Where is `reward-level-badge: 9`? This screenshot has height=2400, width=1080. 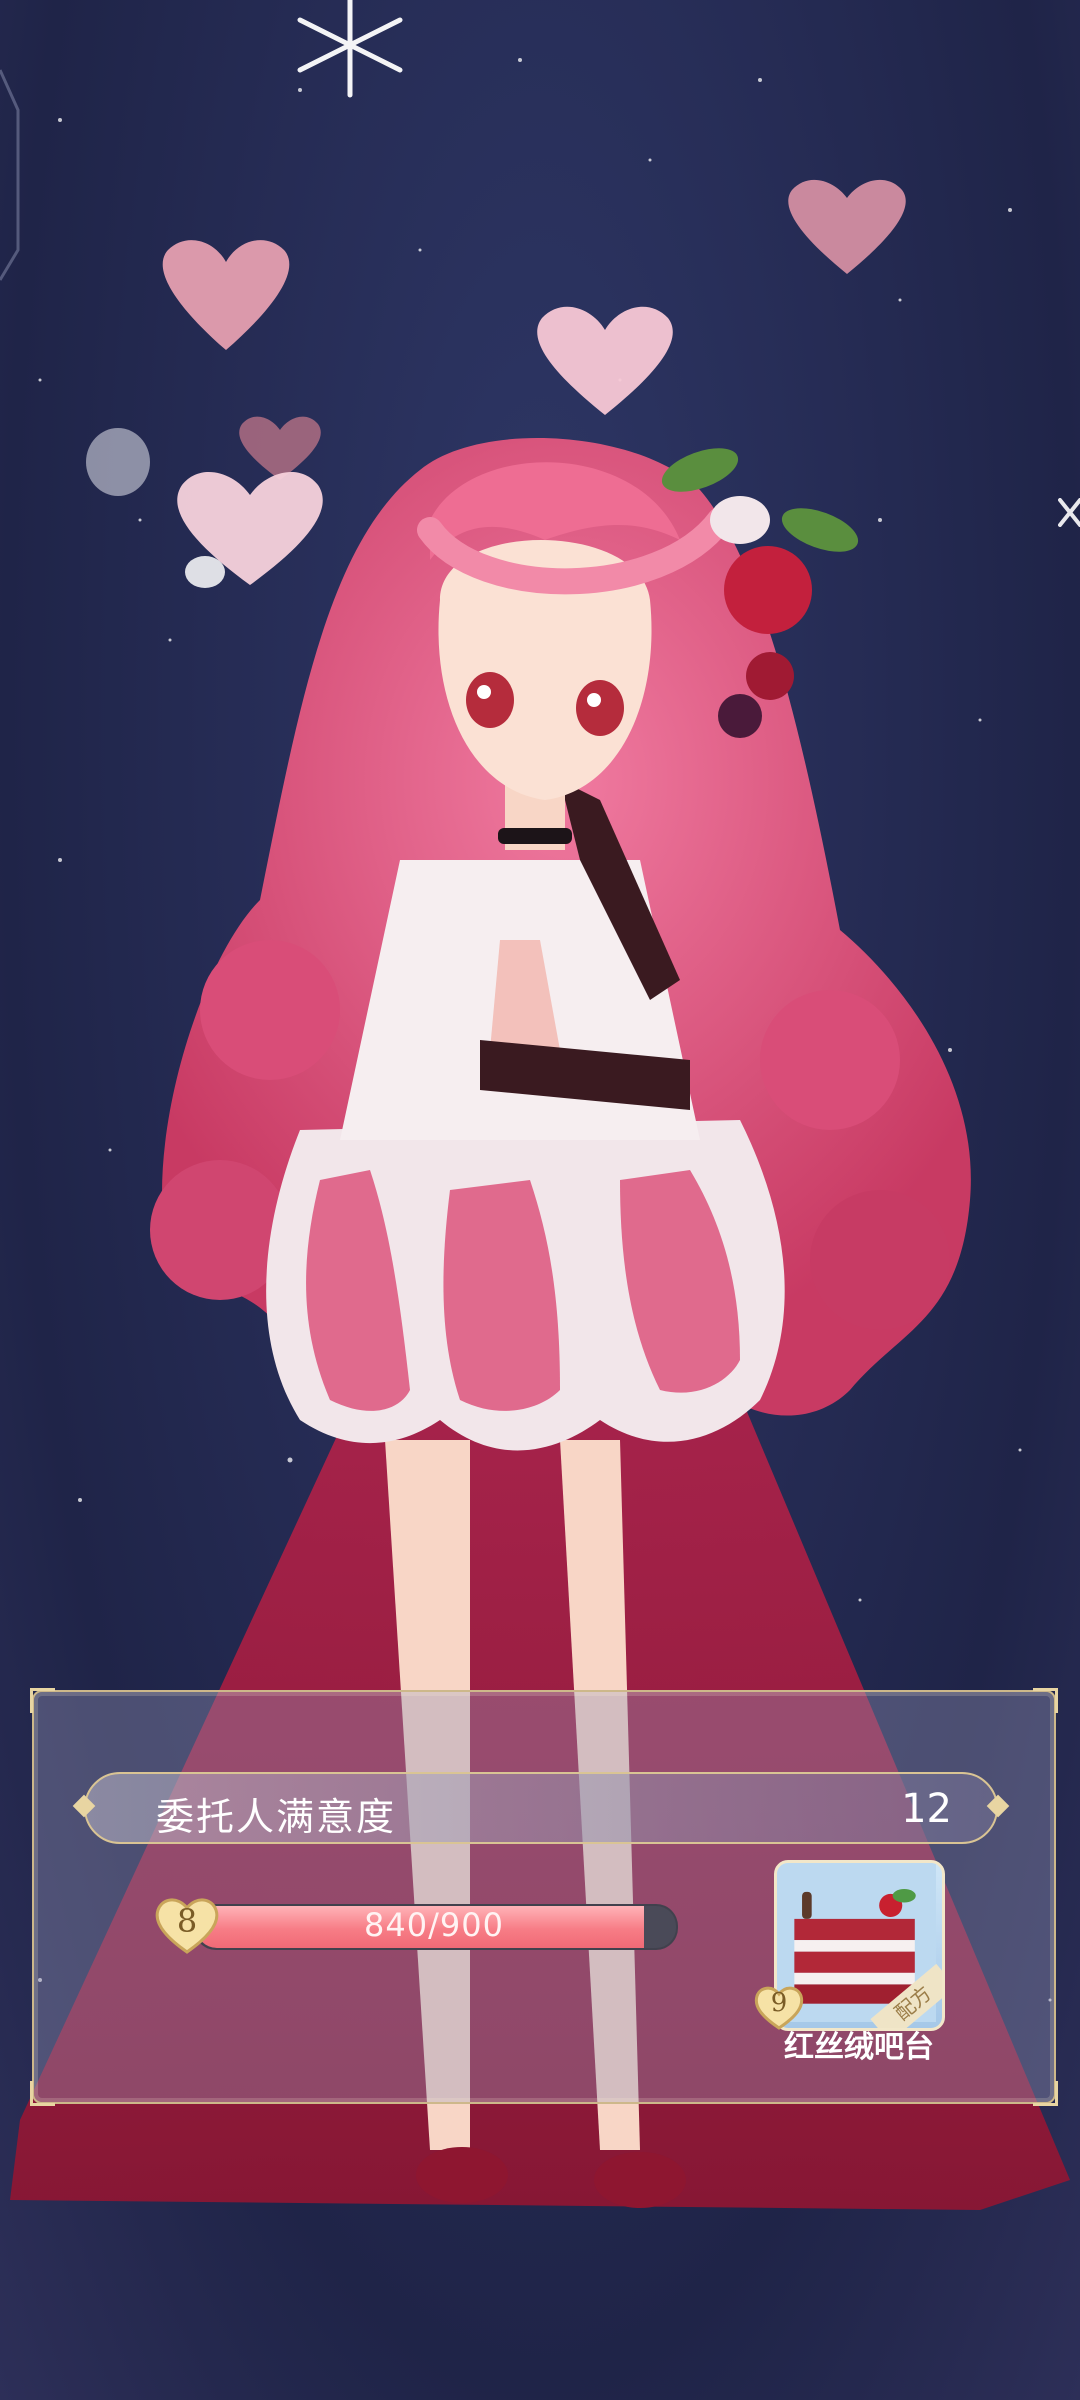 reward-level-badge: 9 is located at coordinates (779, 2007).